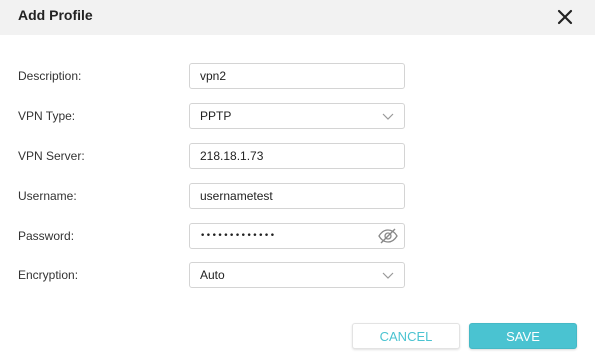  I want to click on vpn-server-value: 218.18.1.73, so click(232, 156).